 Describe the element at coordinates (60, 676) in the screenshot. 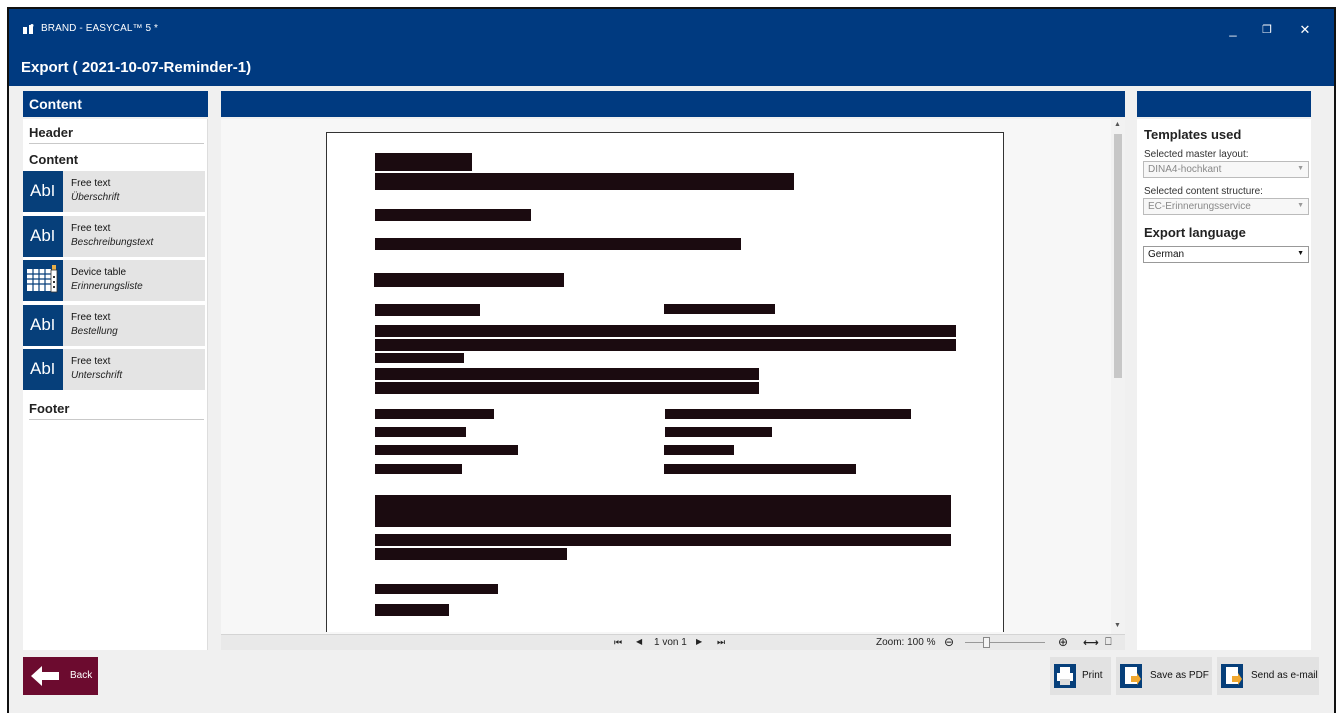

I see `back-button: Back` at that location.